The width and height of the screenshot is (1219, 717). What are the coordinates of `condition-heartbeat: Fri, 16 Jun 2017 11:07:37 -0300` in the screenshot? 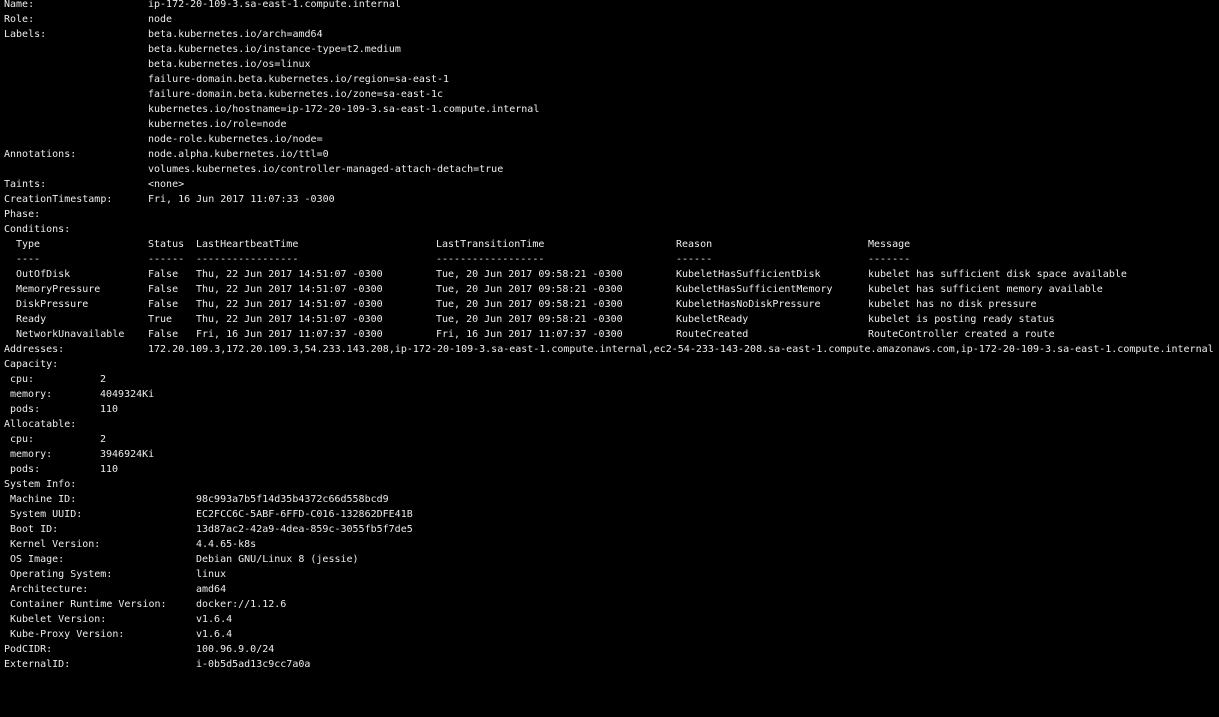 It's located at (289, 334).